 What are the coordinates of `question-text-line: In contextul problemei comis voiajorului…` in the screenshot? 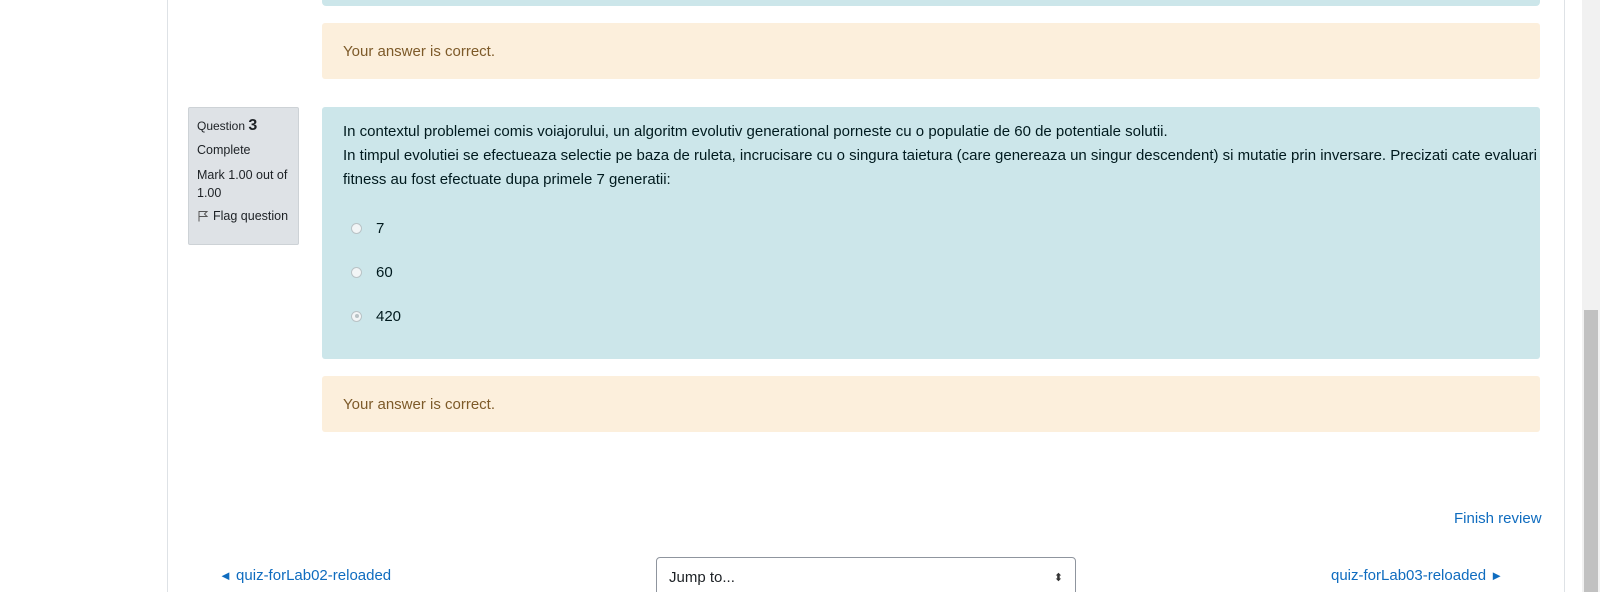 It's located at (755, 131).